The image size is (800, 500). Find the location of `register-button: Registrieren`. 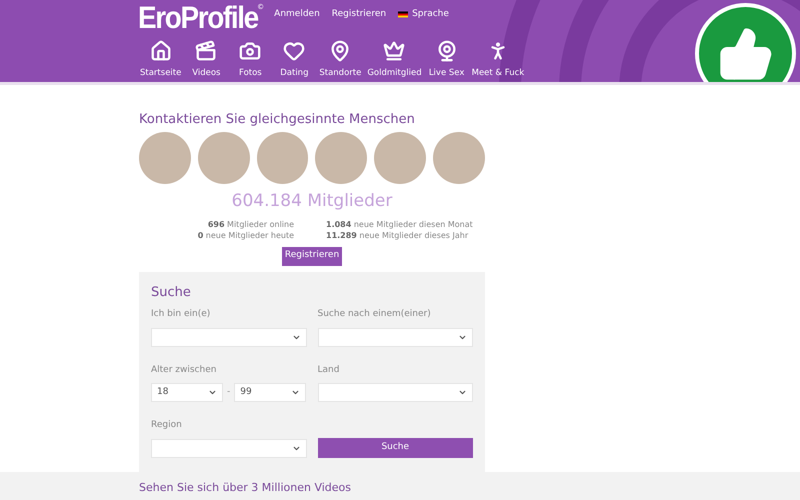

register-button: Registrieren is located at coordinates (312, 256).